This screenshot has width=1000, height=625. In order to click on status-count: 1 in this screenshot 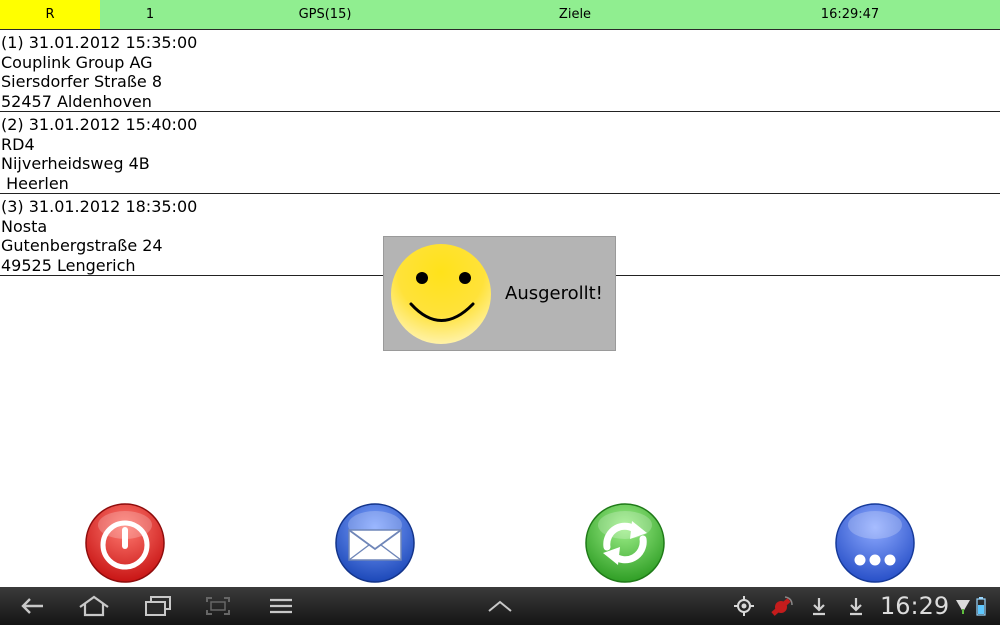, I will do `click(150, 14)`.